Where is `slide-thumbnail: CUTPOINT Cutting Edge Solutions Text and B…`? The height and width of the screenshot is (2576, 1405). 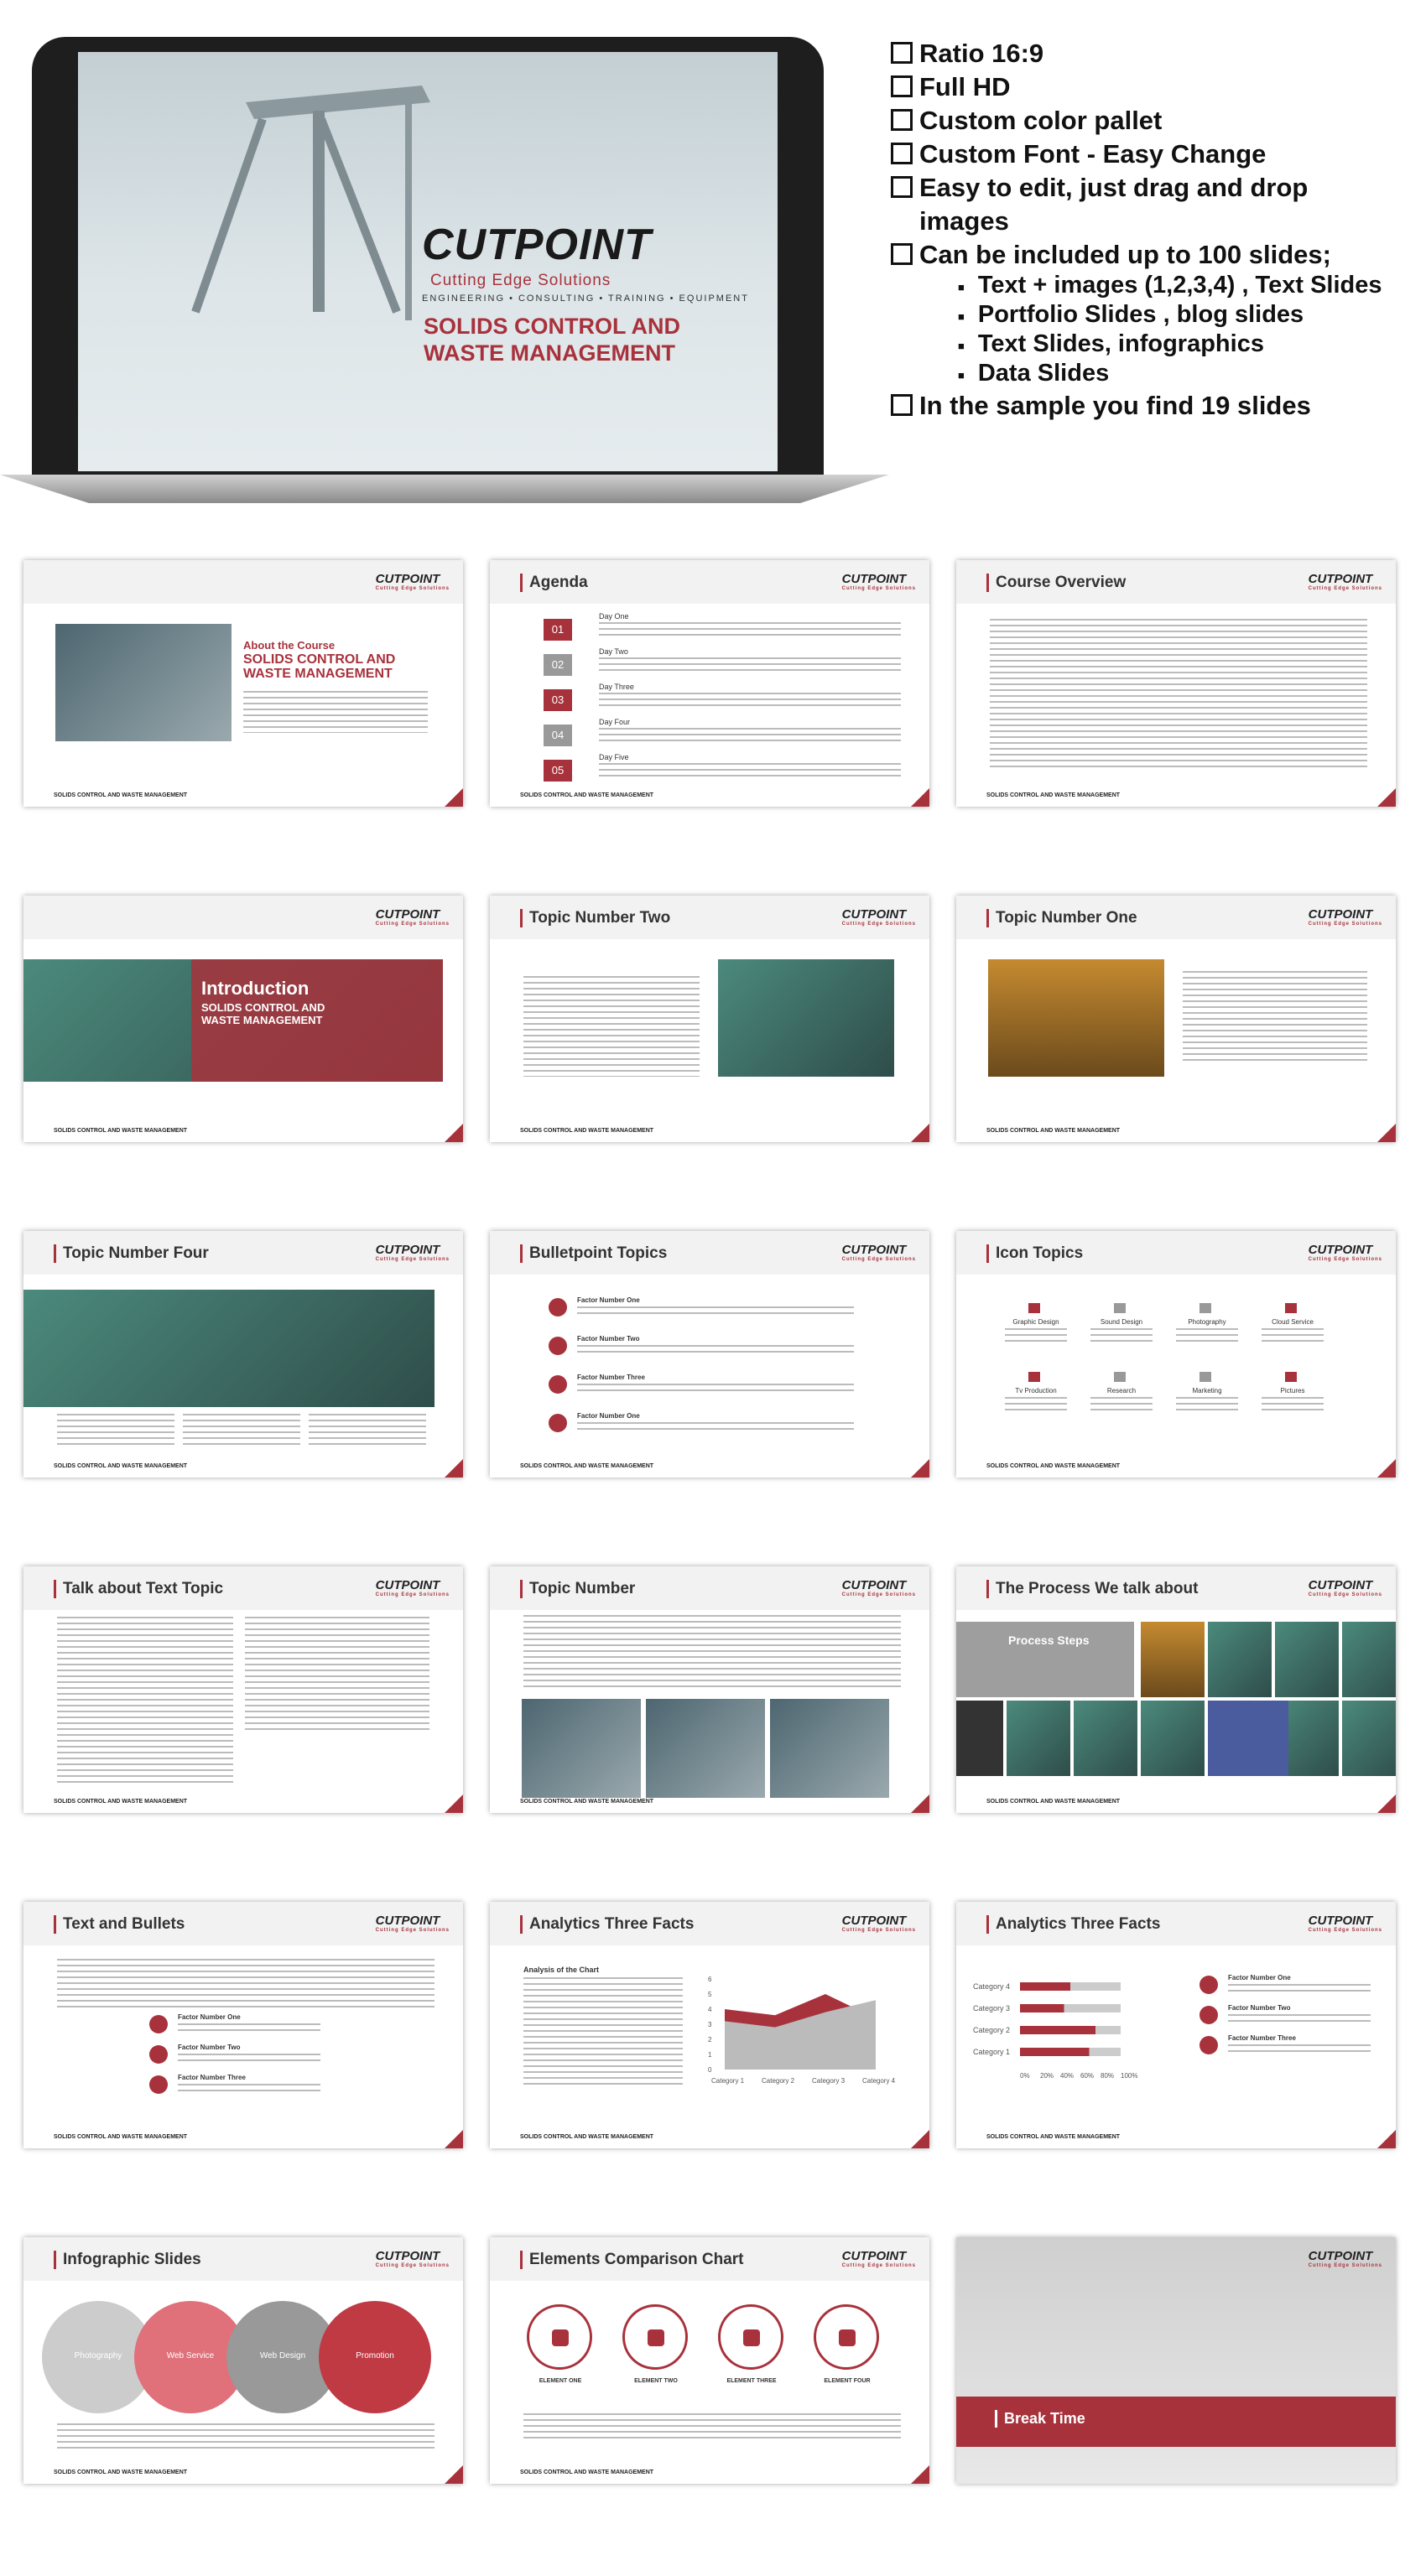 slide-thumbnail: CUTPOINT Cutting Edge Solutions Text and B… is located at coordinates (243, 2025).